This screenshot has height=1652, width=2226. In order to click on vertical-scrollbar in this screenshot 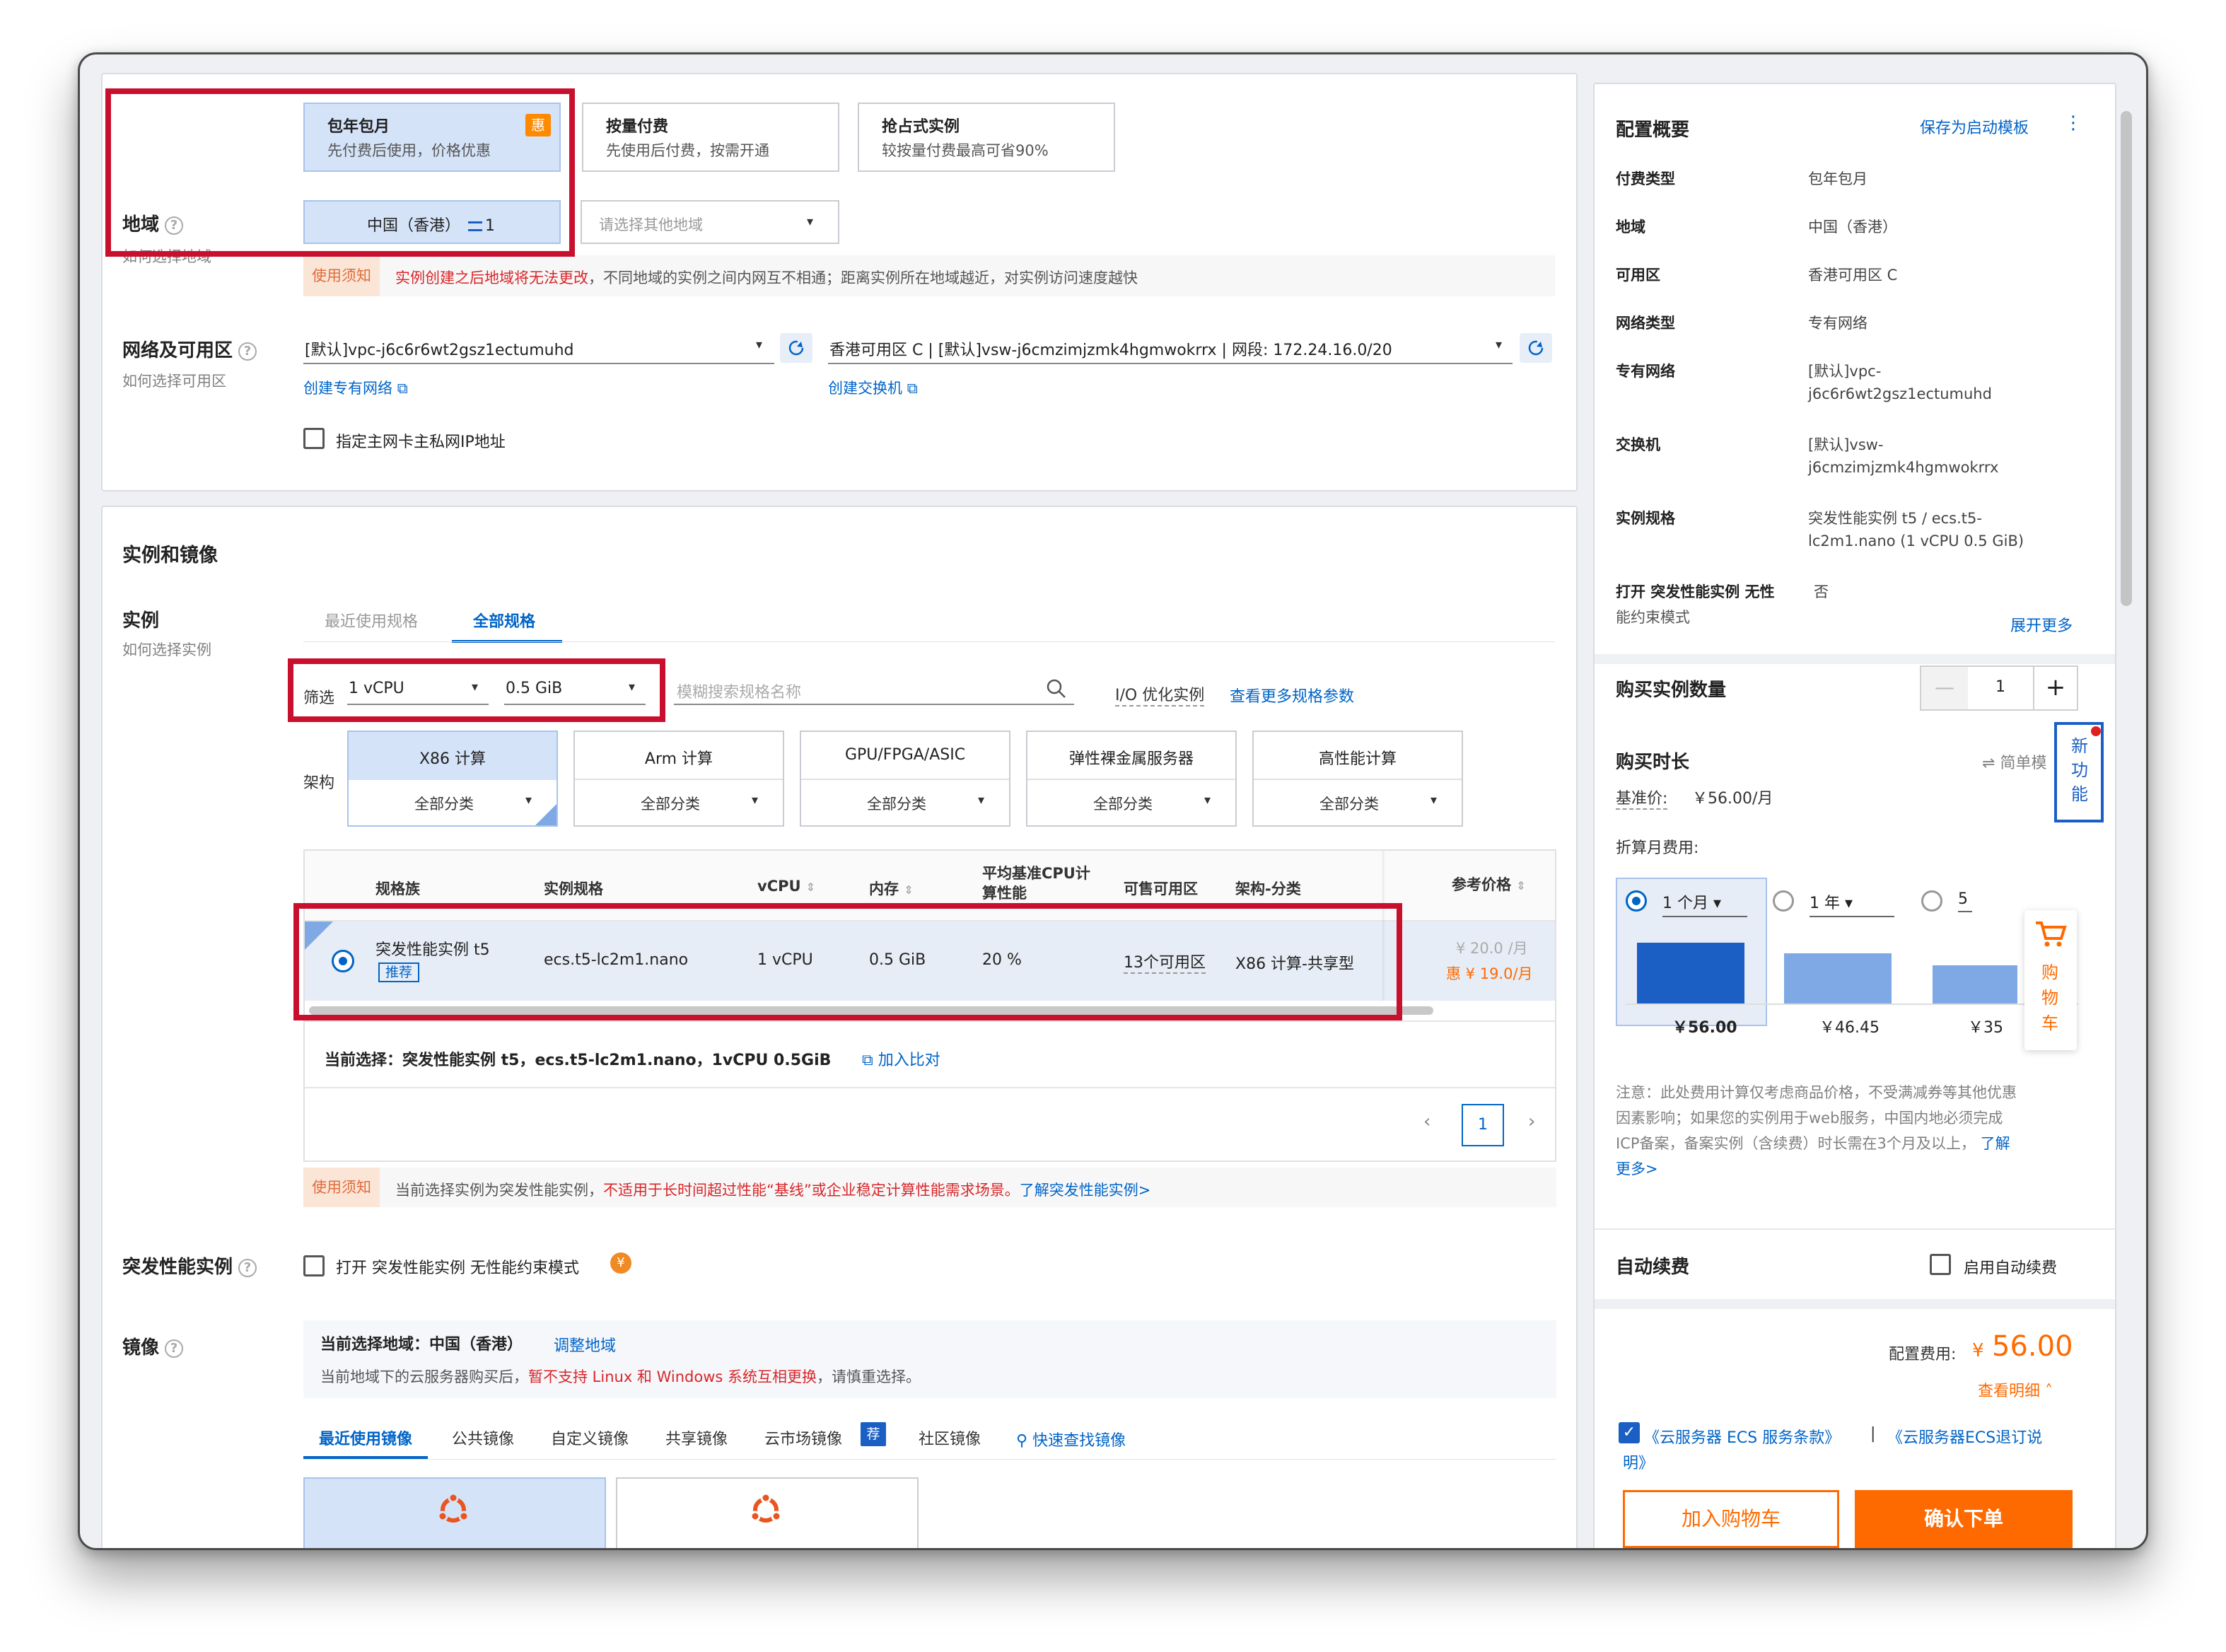, I will do `click(2126, 358)`.